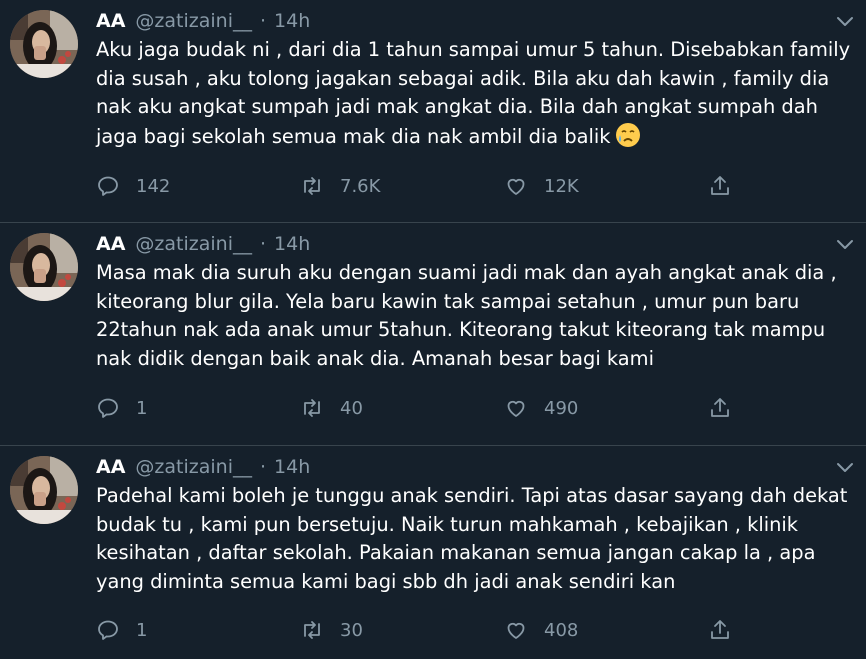 The height and width of the screenshot is (659, 866). What do you see at coordinates (628, 135) in the screenshot?
I see `crying-face-emoji` at bounding box center [628, 135].